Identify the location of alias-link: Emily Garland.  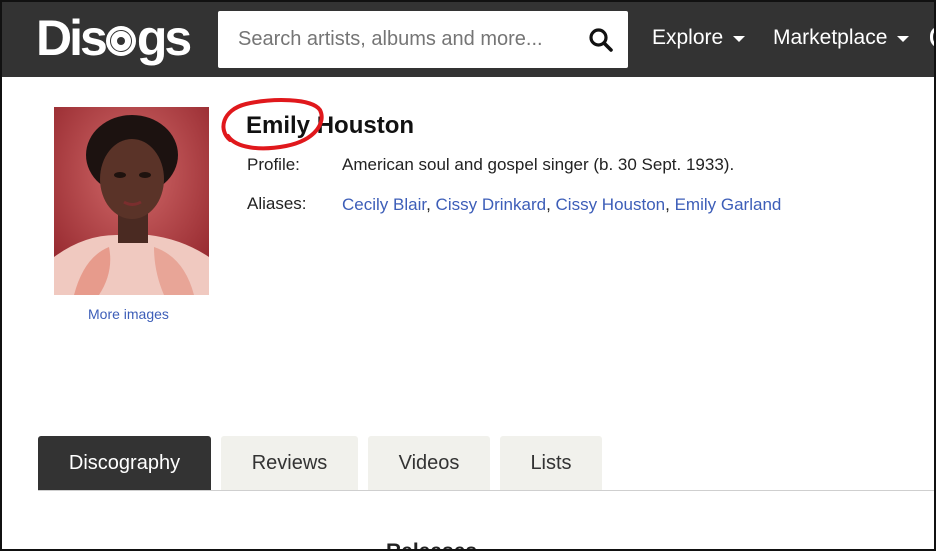
(728, 204).